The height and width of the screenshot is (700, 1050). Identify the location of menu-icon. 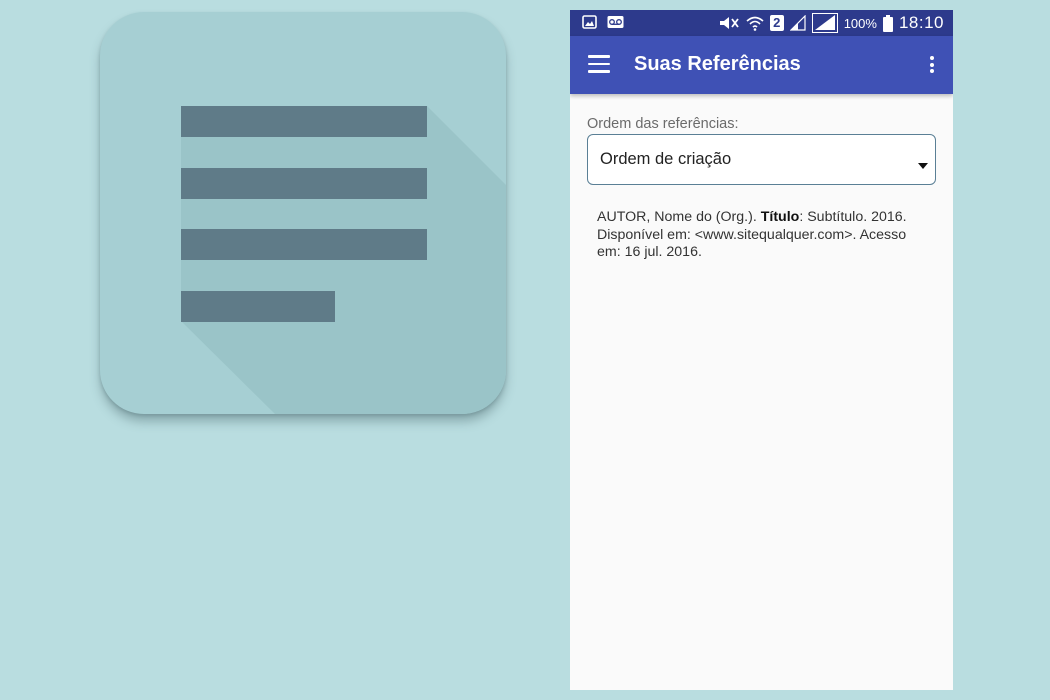
(599, 64).